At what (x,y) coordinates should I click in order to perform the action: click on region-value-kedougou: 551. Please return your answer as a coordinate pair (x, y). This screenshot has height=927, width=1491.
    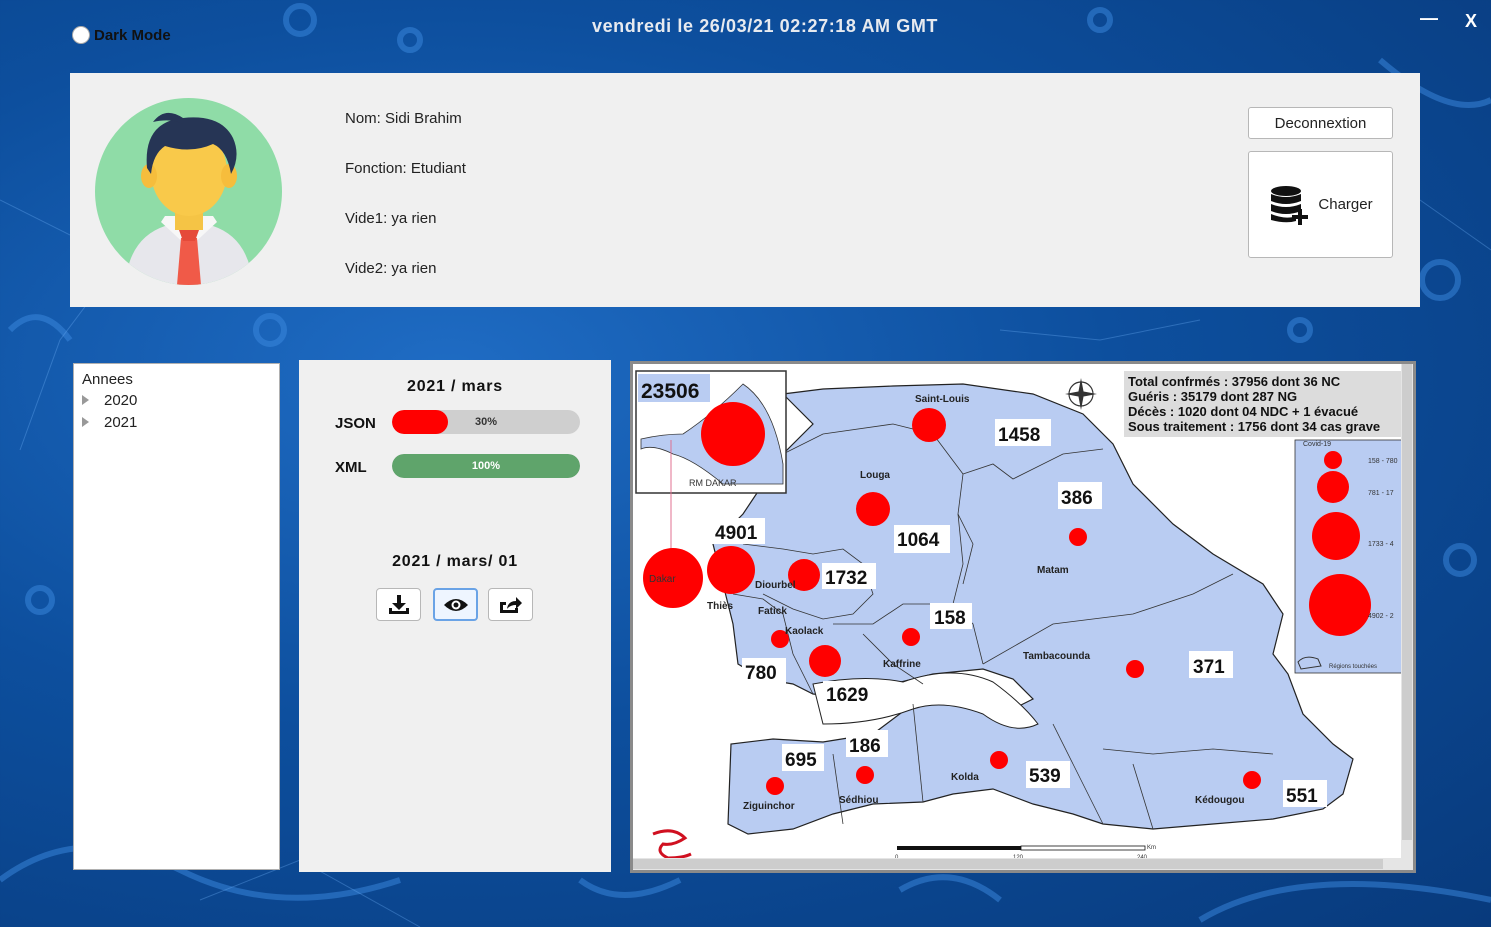
    Looking at the image, I should click on (1302, 796).